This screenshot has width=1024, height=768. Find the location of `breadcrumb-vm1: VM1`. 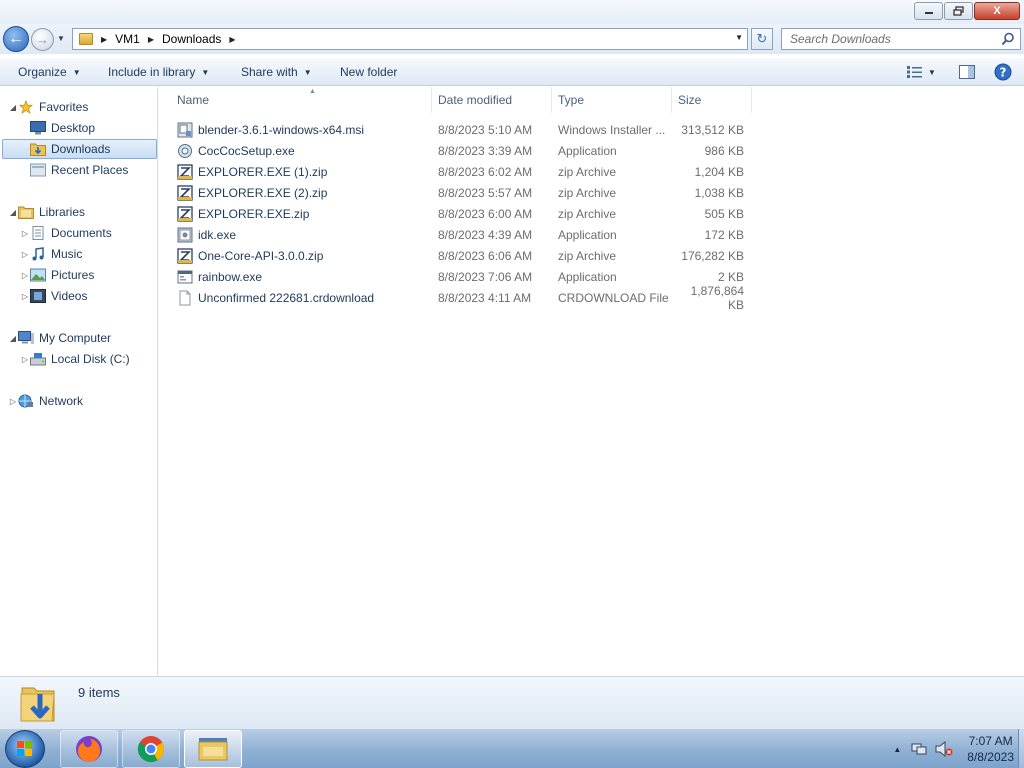

breadcrumb-vm1: VM1 is located at coordinates (127, 39).